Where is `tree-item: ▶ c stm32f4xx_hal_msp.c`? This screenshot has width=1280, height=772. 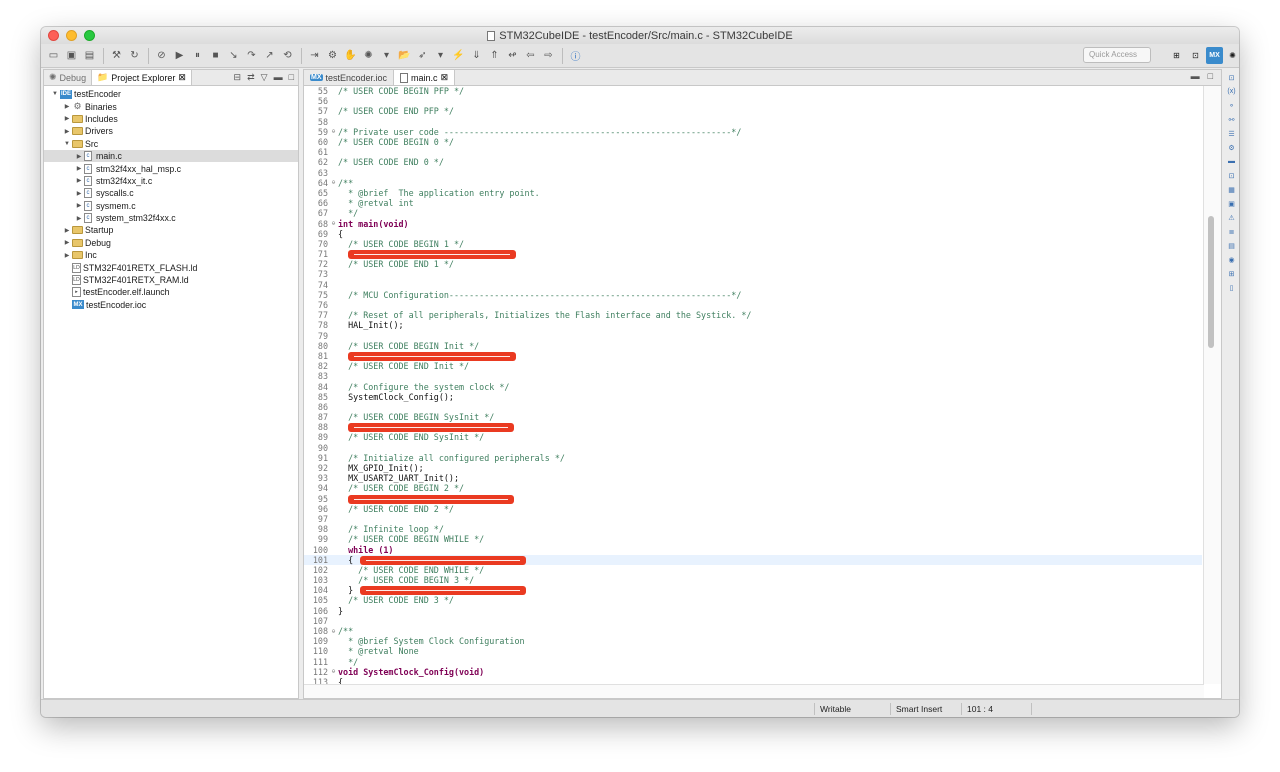 tree-item: ▶ c stm32f4xx_hal_msp.c is located at coordinates (171, 168).